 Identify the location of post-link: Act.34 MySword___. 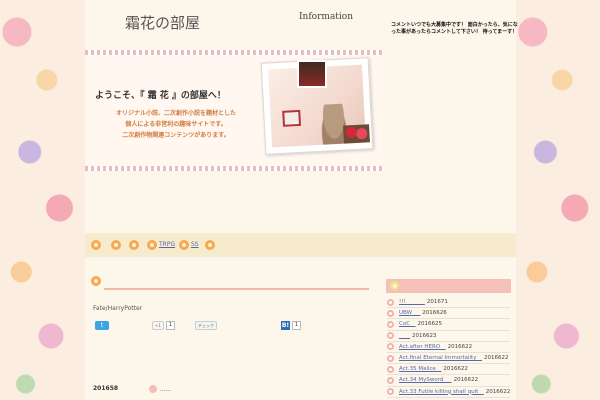
(425, 380).